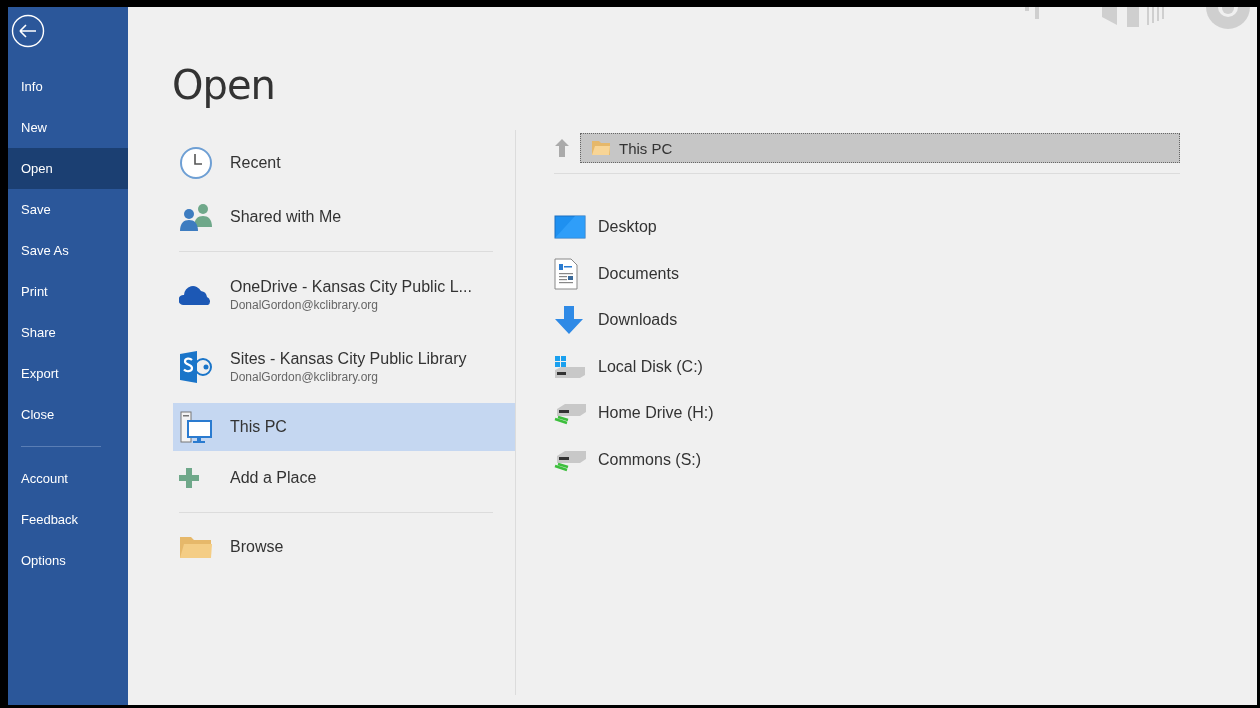 The image size is (1260, 708). I want to click on desktop-icon, so click(570, 227).